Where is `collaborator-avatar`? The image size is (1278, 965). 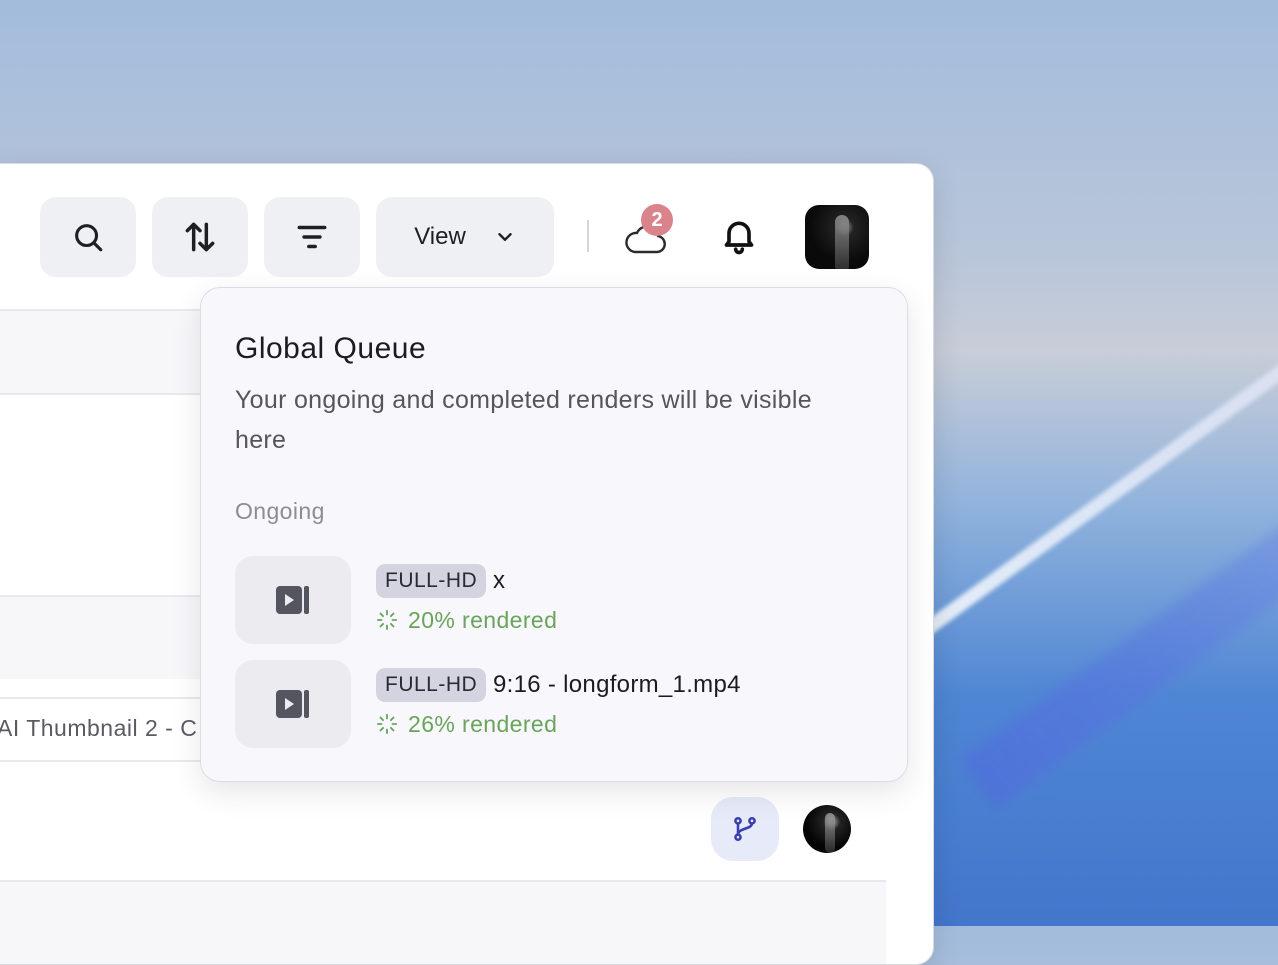
collaborator-avatar is located at coordinates (827, 829).